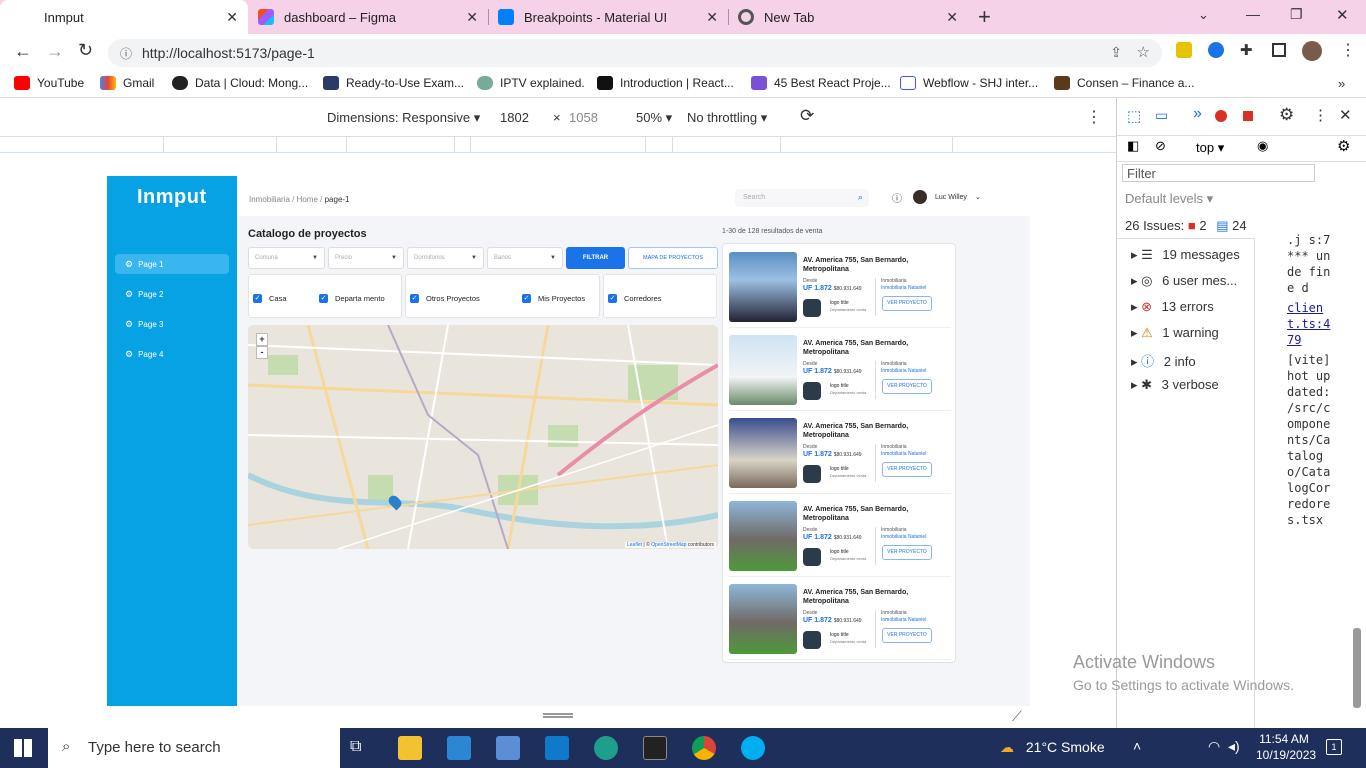 Image resolution: width=1366 pixels, height=768 pixels. Describe the element at coordinates (23, 51) in the screenshot. I see `back-icon: ←` at that location.